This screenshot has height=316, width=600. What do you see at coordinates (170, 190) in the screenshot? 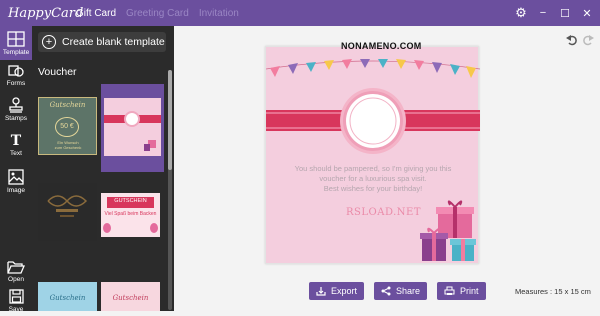
I see `panel-scrollbar` at bounding box center [170, 190].